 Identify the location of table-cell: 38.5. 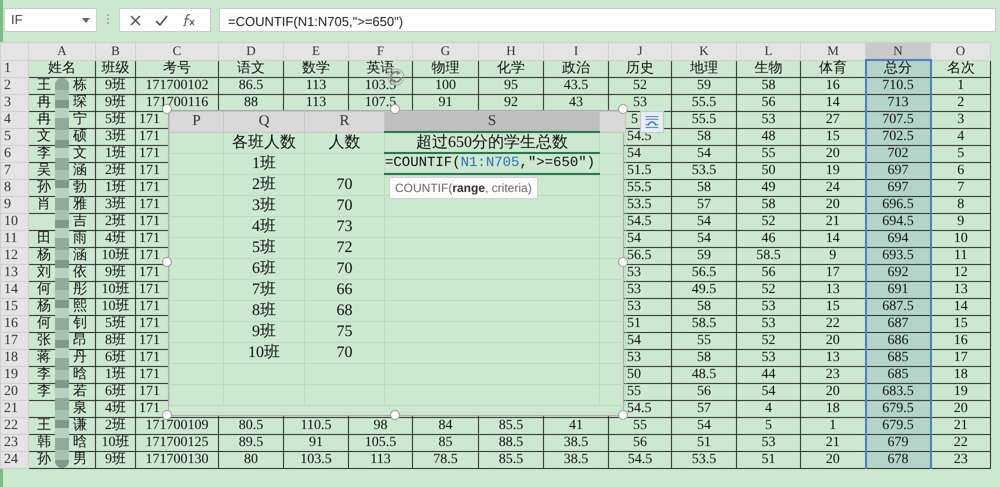
(576, 460).